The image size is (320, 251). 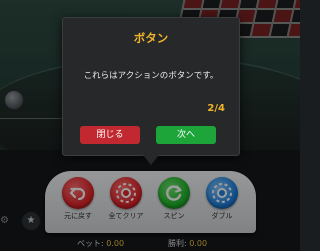 What do you see at coordinates (186, 135) in the screenshot?
I see `next-button: 次へ` at bounding box center [186, 135].